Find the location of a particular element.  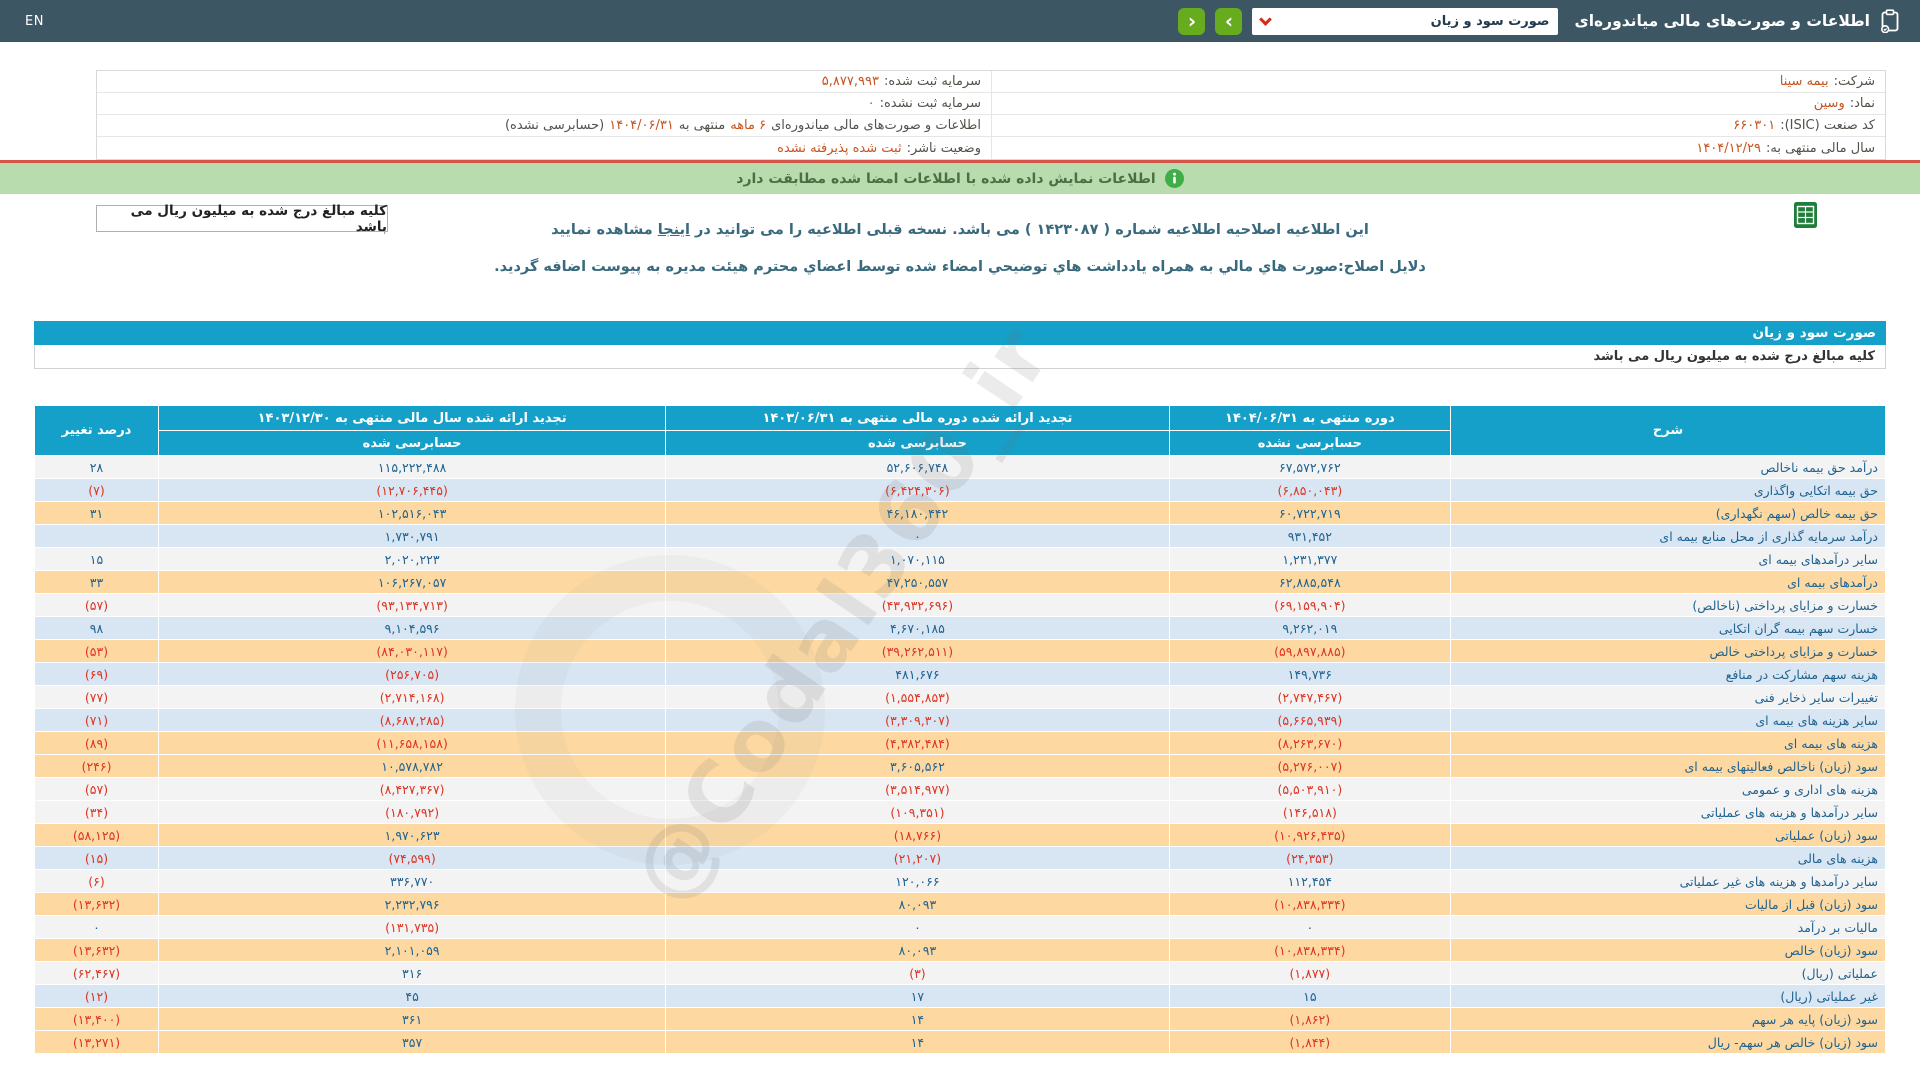

period-text-2: منتهی به is located at coordinates (702, 125).